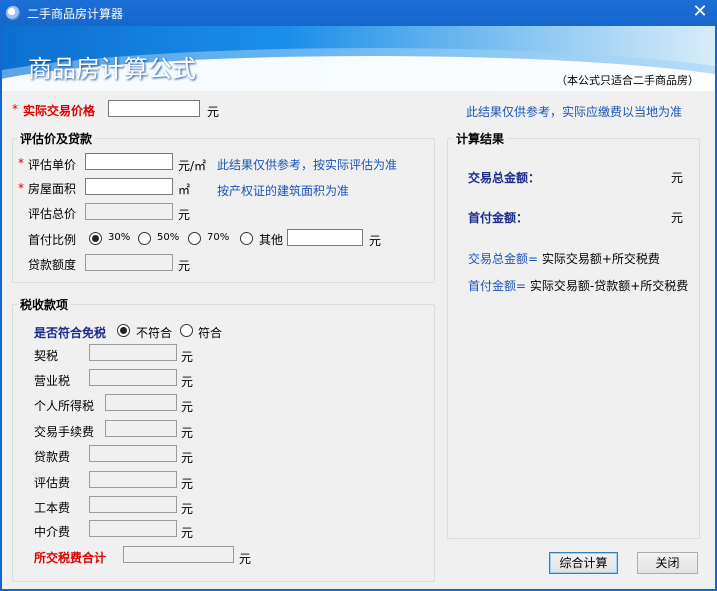 The height and width of the screenshot is (591, 717). Describe the element at coordinates (246, 238) in the screenshot. I see `ratio-other-radio` at that location.